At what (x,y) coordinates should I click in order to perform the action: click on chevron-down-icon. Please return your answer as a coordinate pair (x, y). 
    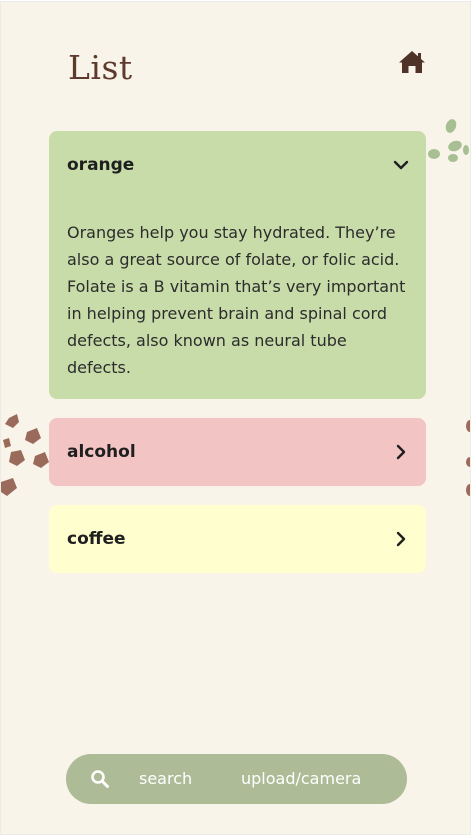
    Looking at the image, I should click on (401, 165).